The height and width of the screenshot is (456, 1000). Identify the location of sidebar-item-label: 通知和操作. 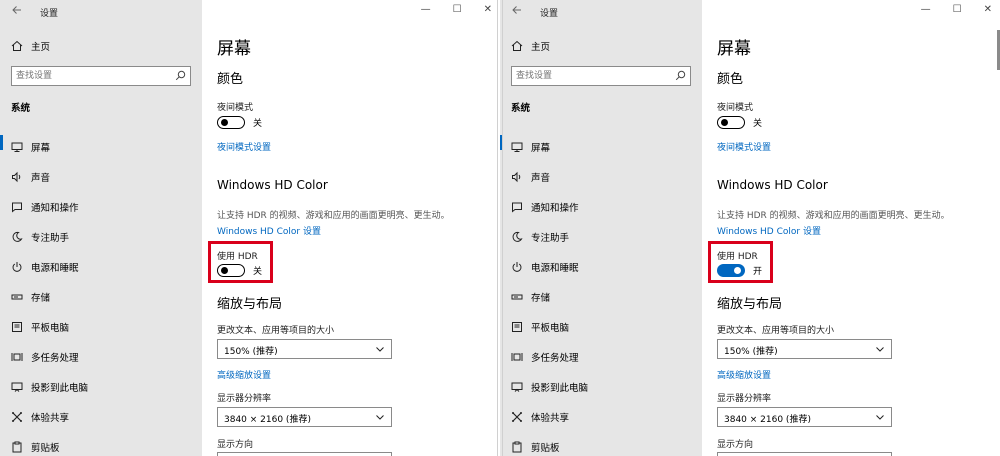
(555, 208).